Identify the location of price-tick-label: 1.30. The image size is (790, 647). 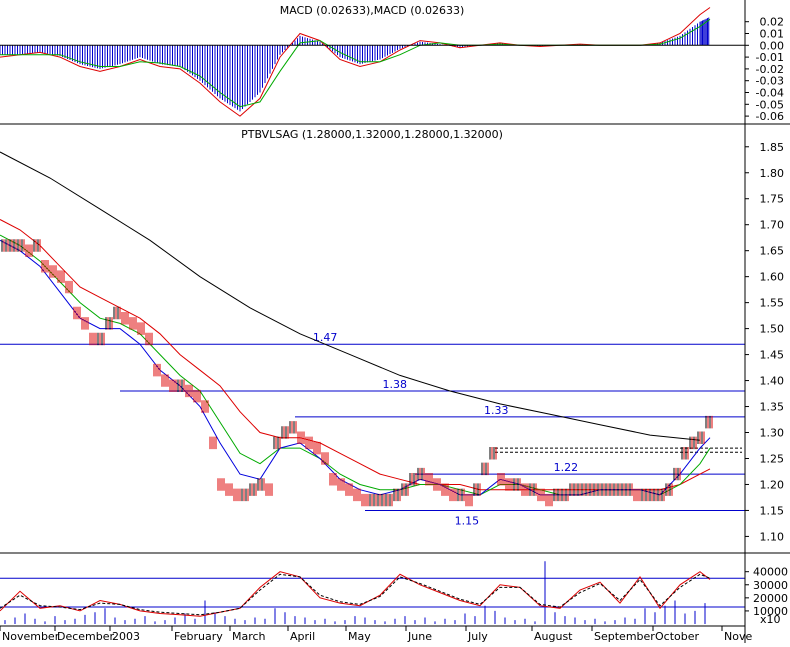
(772, 433).